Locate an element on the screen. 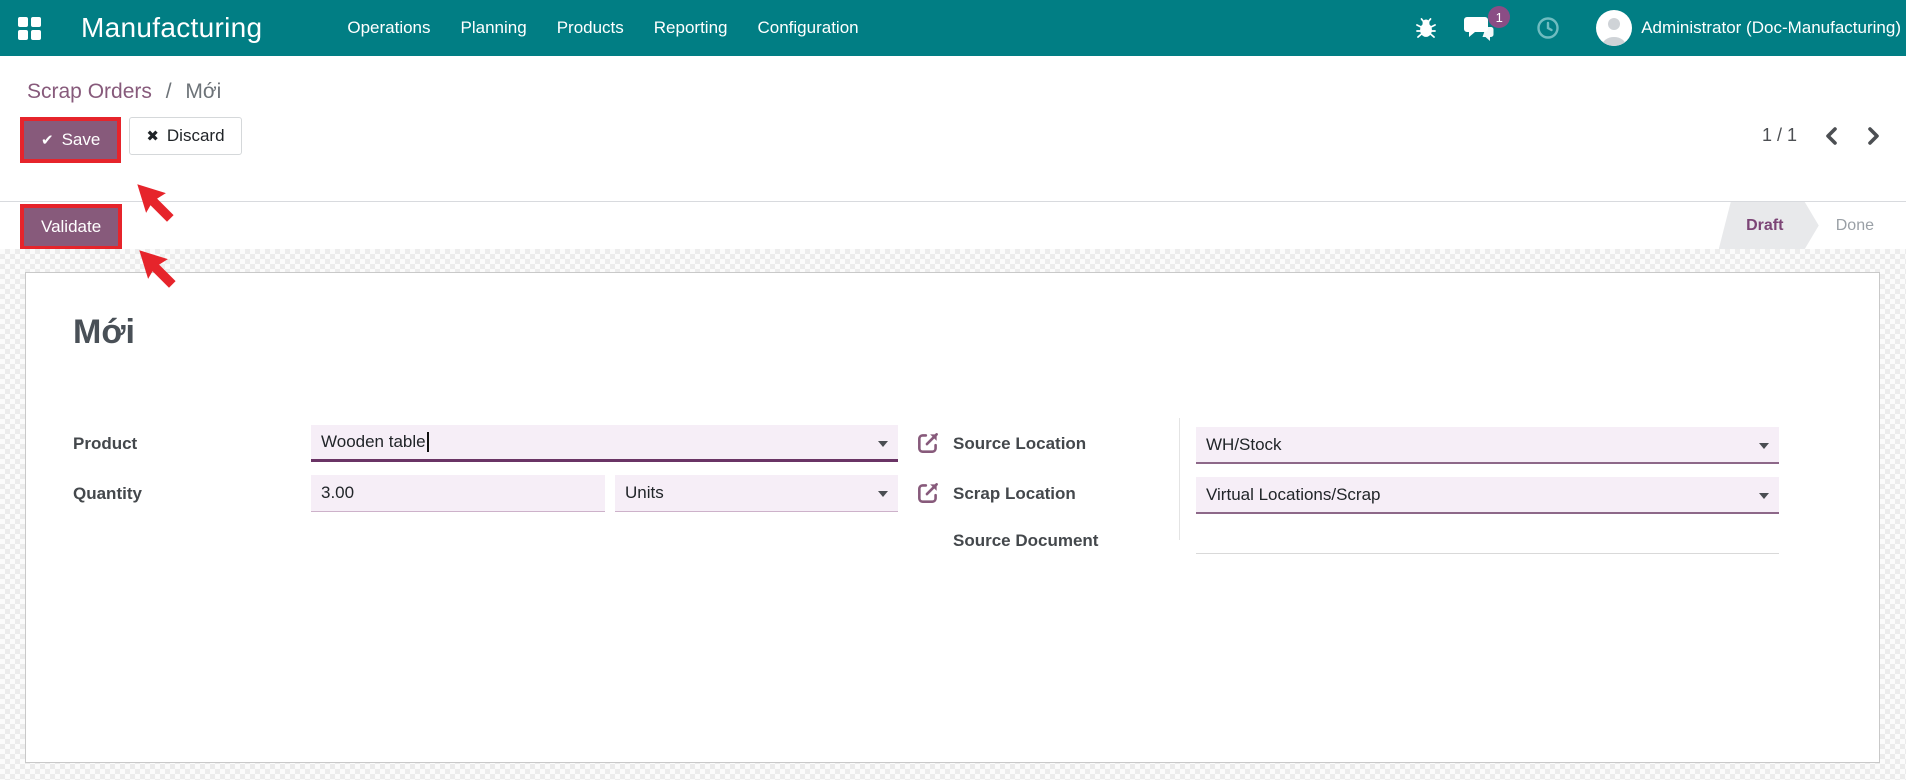  bug-icon is located at coordinates (1426, 28).